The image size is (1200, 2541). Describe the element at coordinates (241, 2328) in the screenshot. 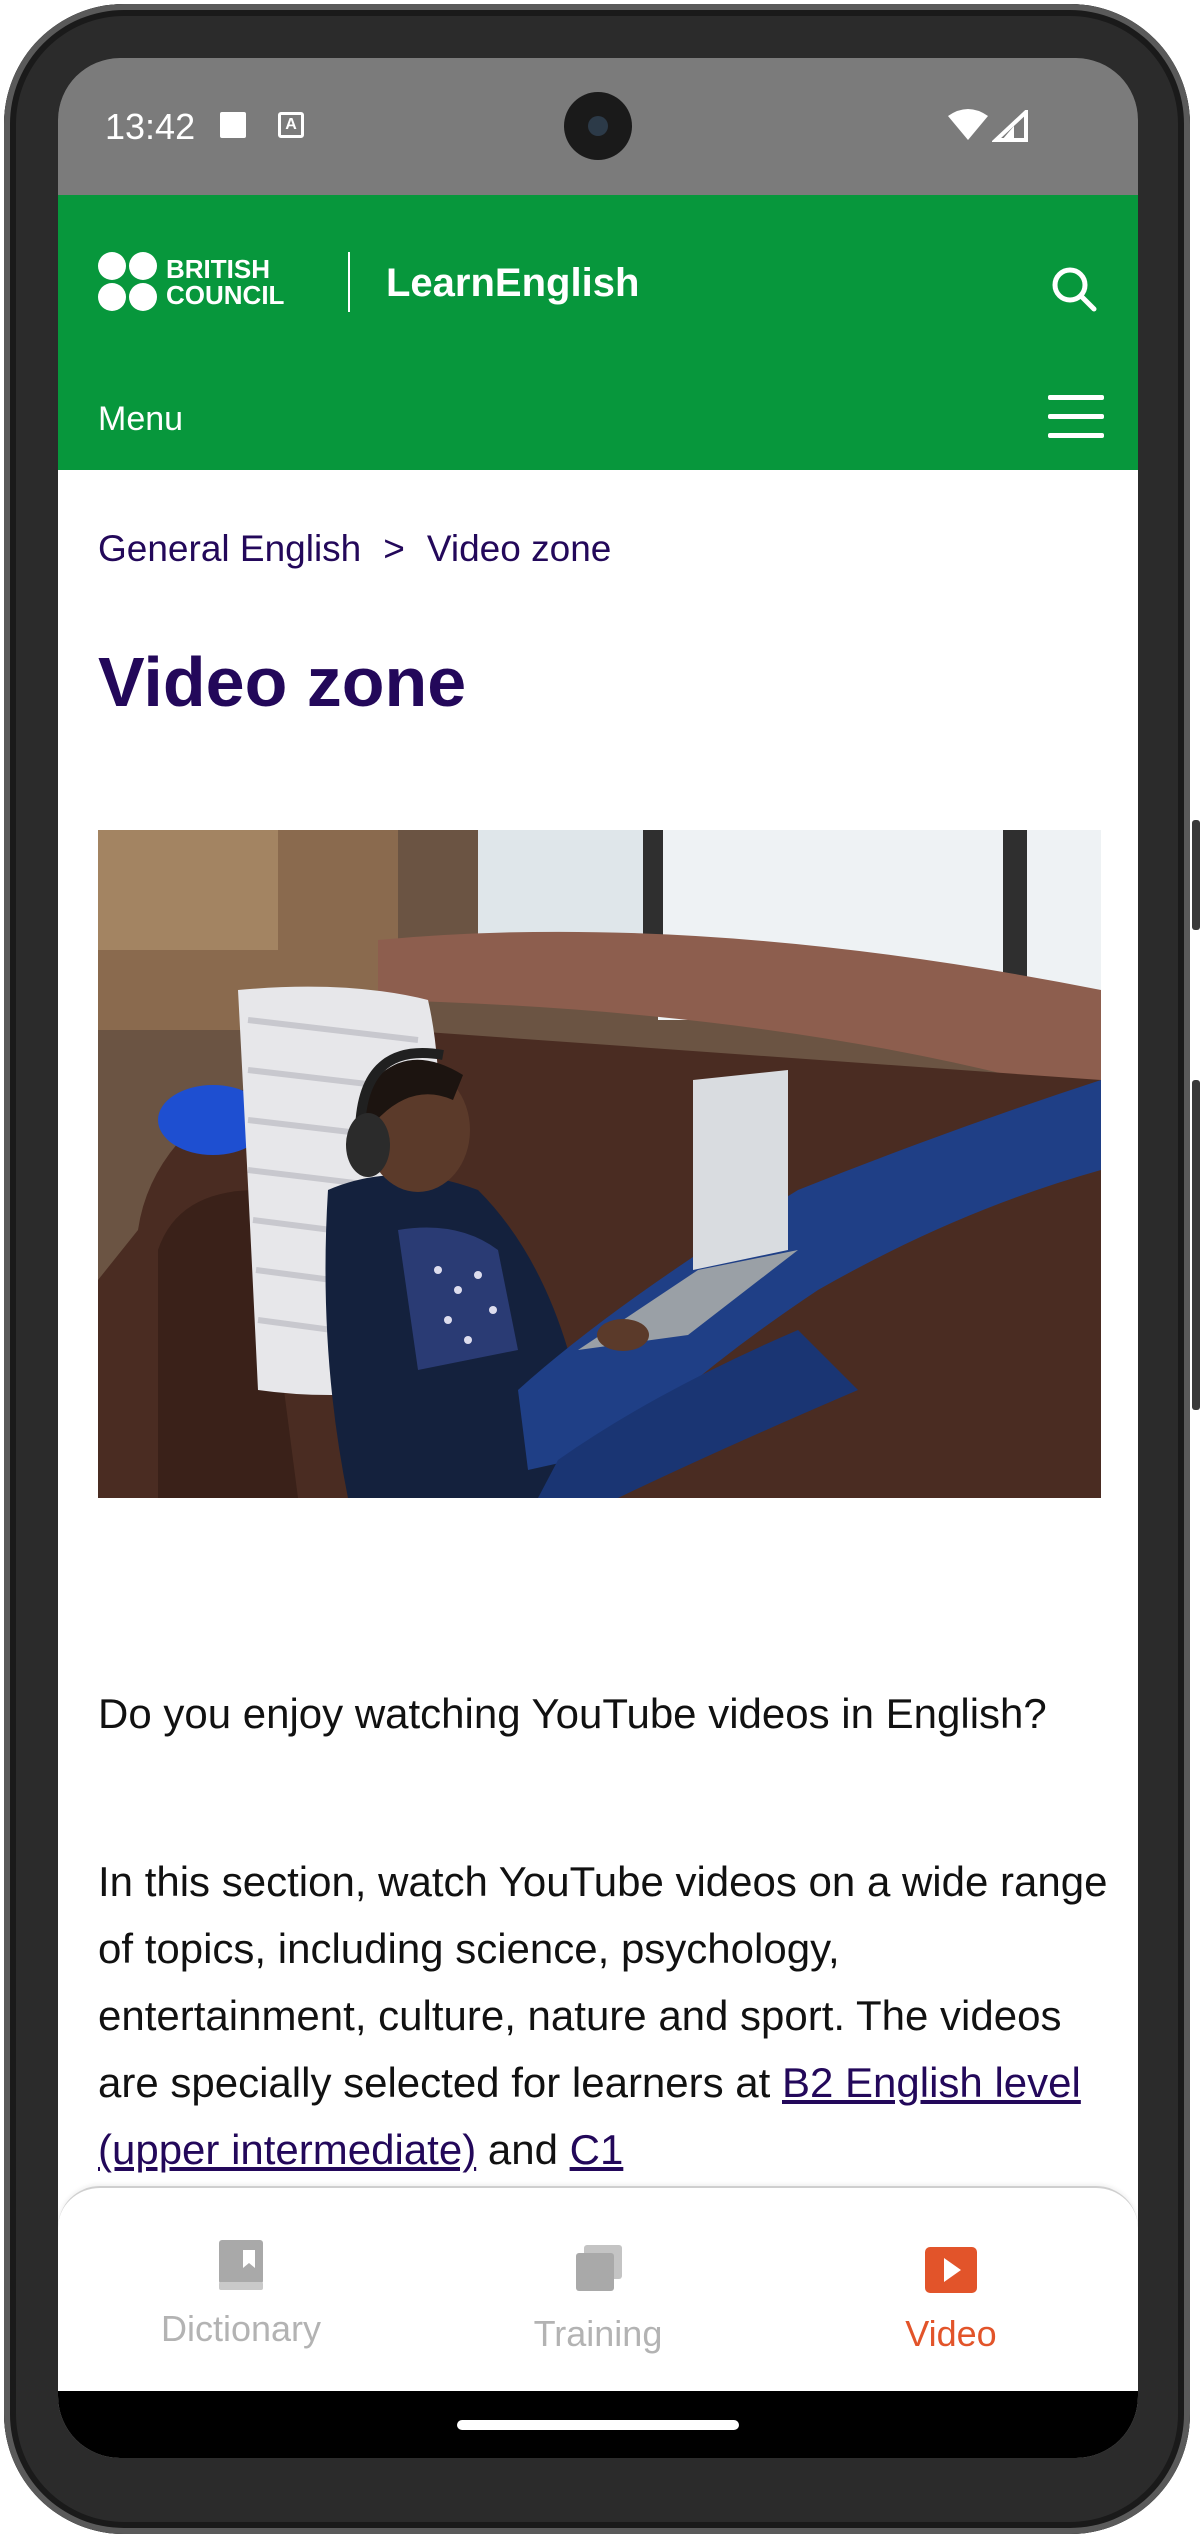

I see `nav-label-dictionary: Dictionary` at that location.